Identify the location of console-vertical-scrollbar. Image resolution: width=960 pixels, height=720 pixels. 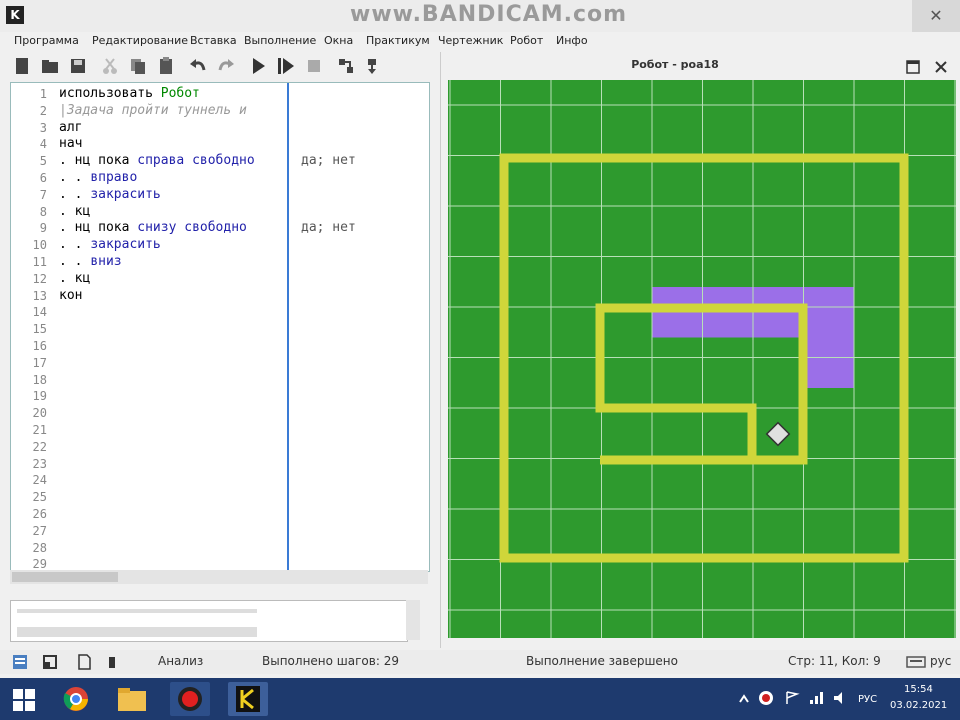
(413, 620).